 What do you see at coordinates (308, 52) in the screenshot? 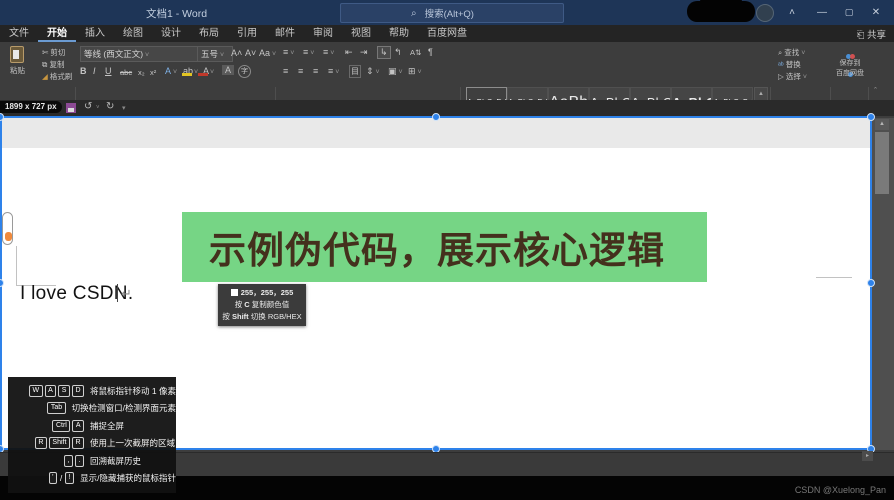
I see `numbered-list-button: ≡ ˅` at bounding box center [308, 52].